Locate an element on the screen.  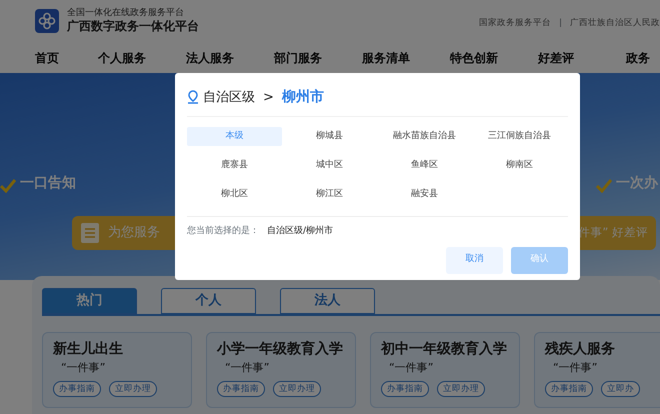
service-card: 残疾人服务 “一件事” 办事指南 立即办 is located at coordinates (597, 370).